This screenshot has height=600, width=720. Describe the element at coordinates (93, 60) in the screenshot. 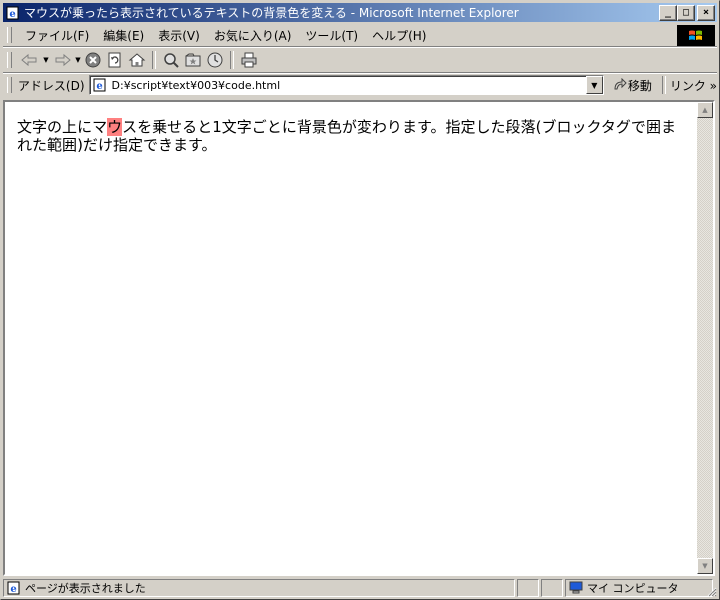

I see `stop-icon` at that location.